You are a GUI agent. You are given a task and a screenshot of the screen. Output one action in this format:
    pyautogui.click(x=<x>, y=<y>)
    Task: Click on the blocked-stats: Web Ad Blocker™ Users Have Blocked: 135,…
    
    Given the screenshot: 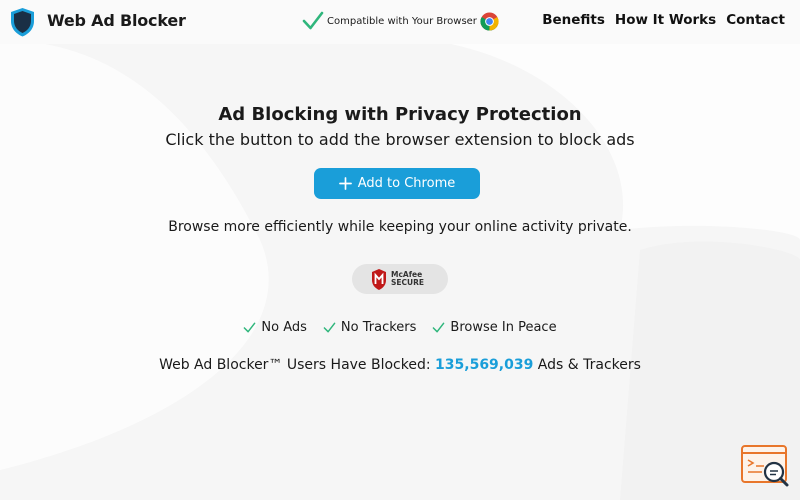 What is the action you would take?
    pyautogui.click(x=400, y=365)
    